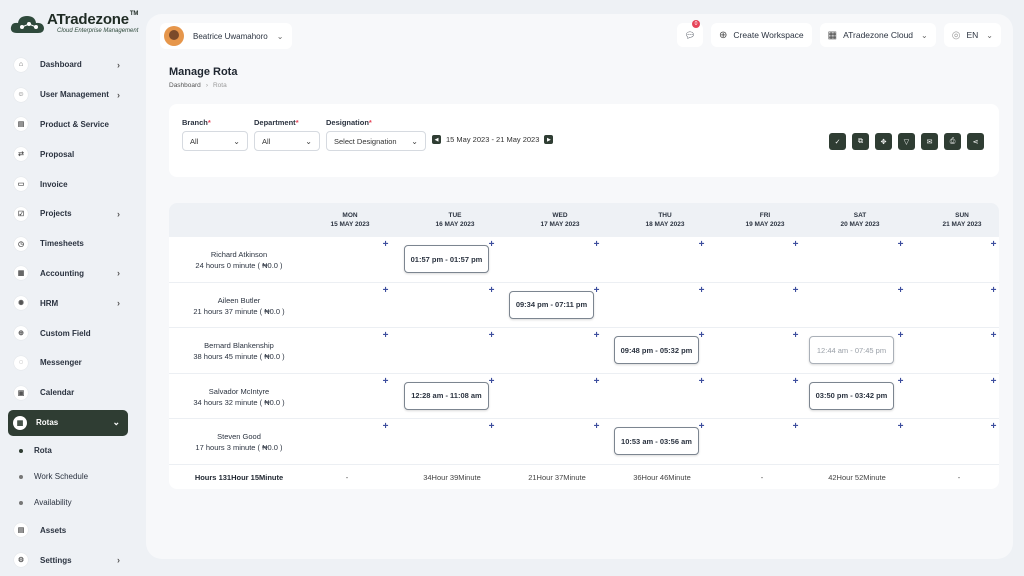 The height and width of the screenshot is (576, 1024). I want to click on share-icon: ⋖, so click(975, 142).